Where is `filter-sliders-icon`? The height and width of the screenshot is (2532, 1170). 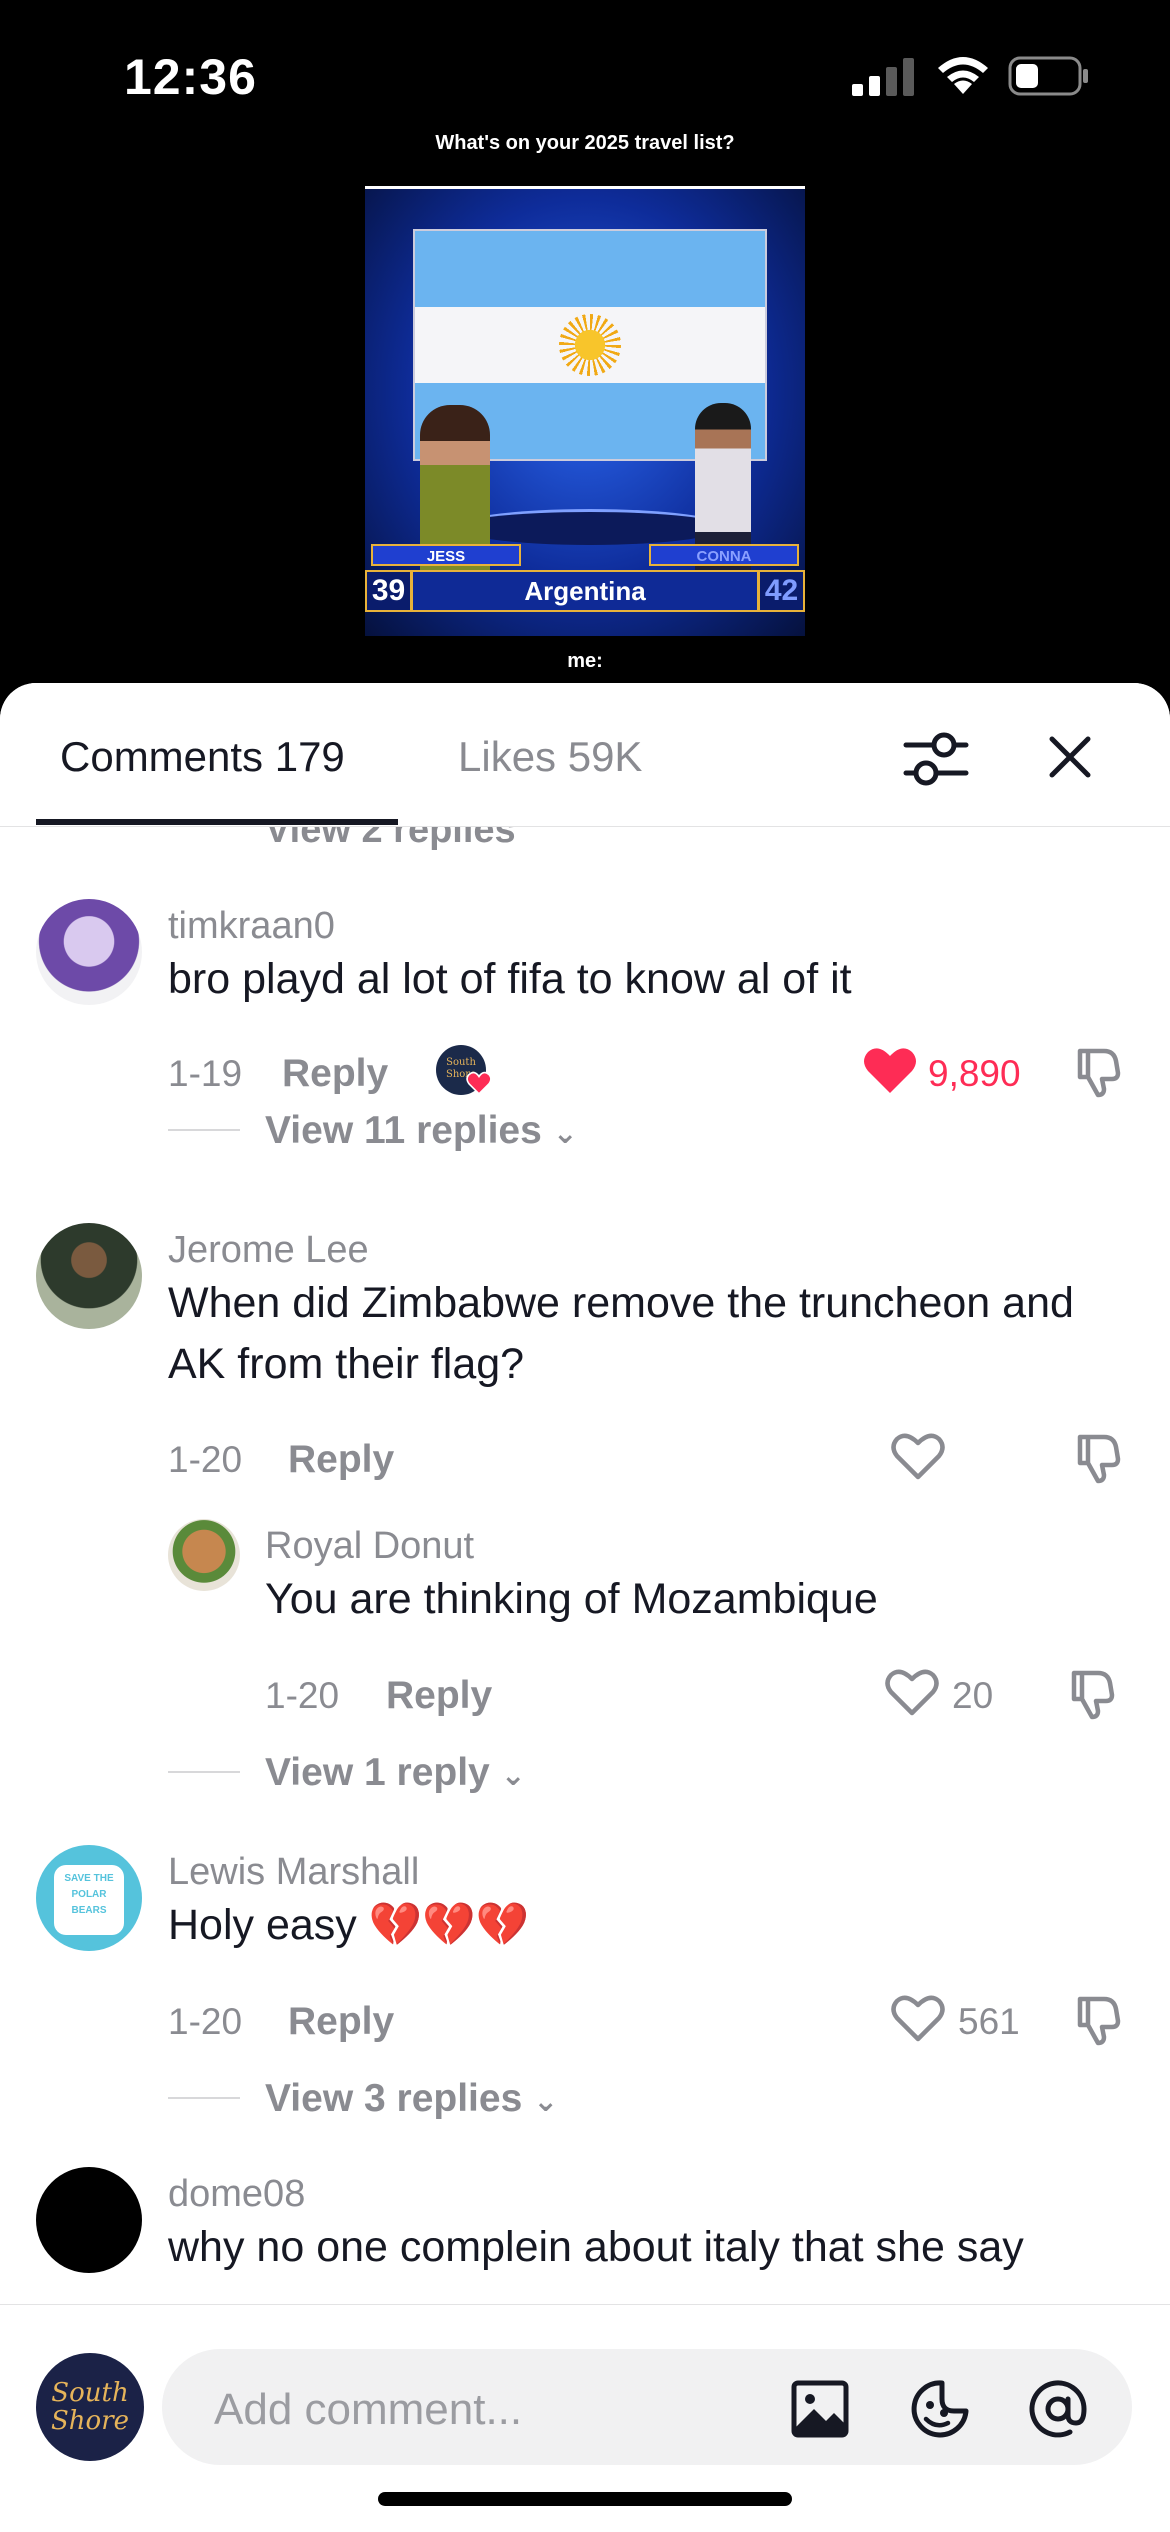
filter-sliders-icon is located at coordinates (936, 759).